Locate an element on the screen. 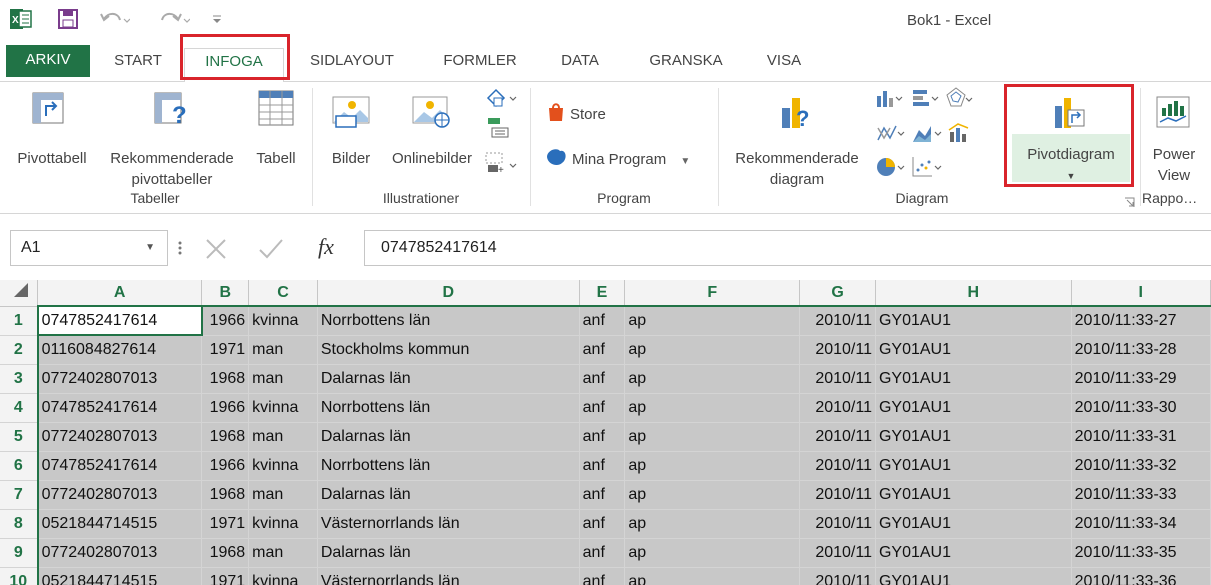 This screenshot has height=585, width=1211. cell-c9: man is located at coordinates (283, 553).